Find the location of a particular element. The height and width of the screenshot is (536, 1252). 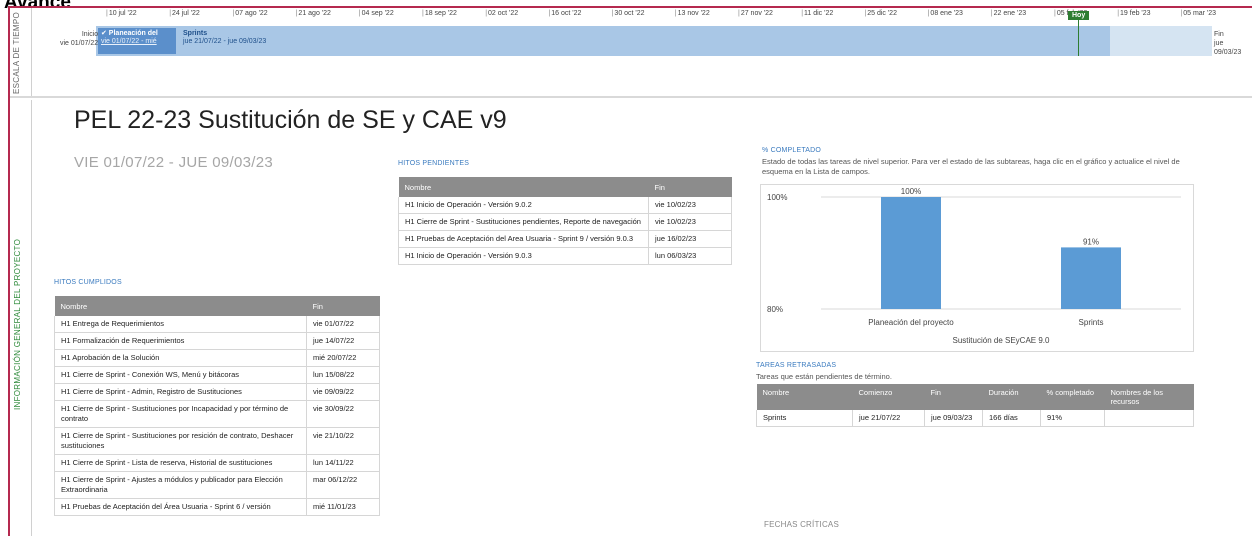

table-cell: lun 14/11/22 is located at coordinates (343, 463).